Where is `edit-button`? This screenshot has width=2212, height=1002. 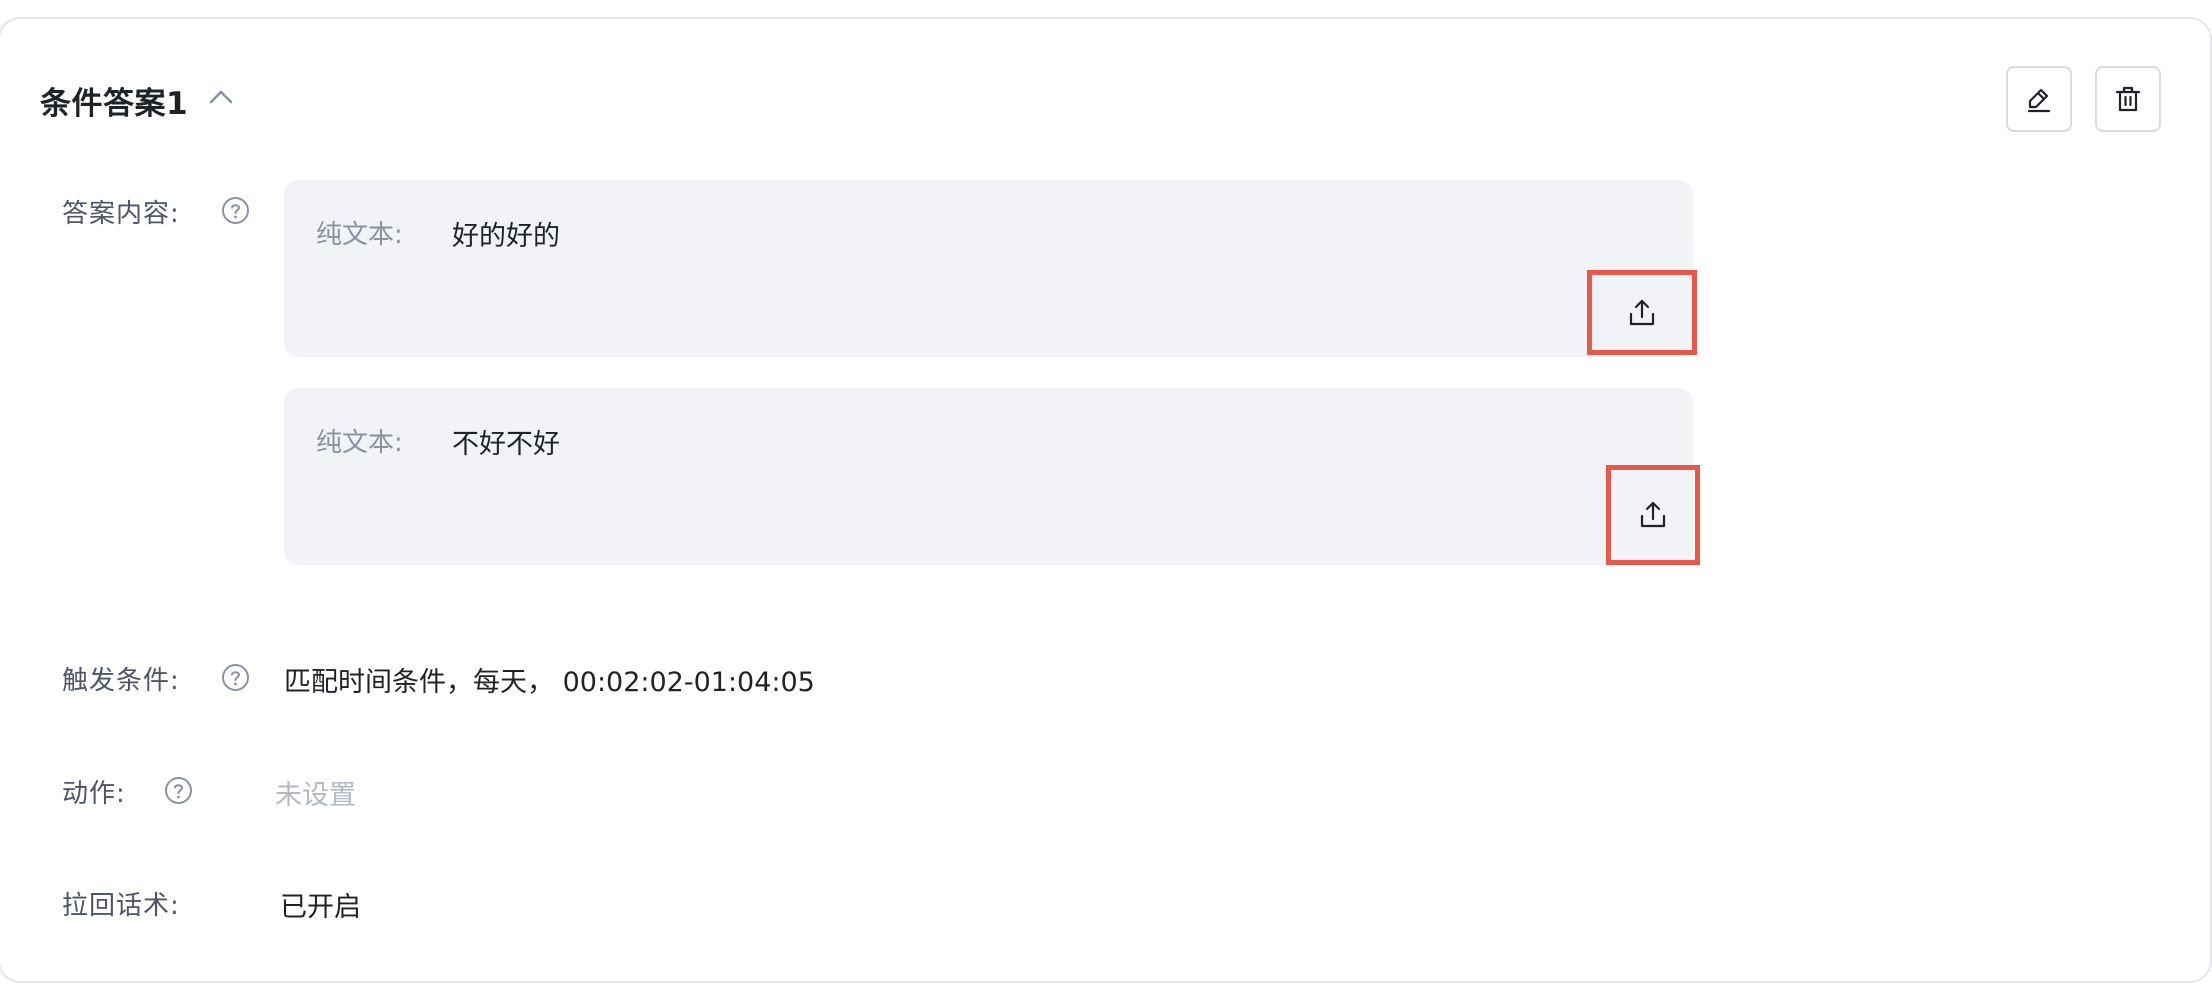 edit-button is located at coordinates (2039, 99).